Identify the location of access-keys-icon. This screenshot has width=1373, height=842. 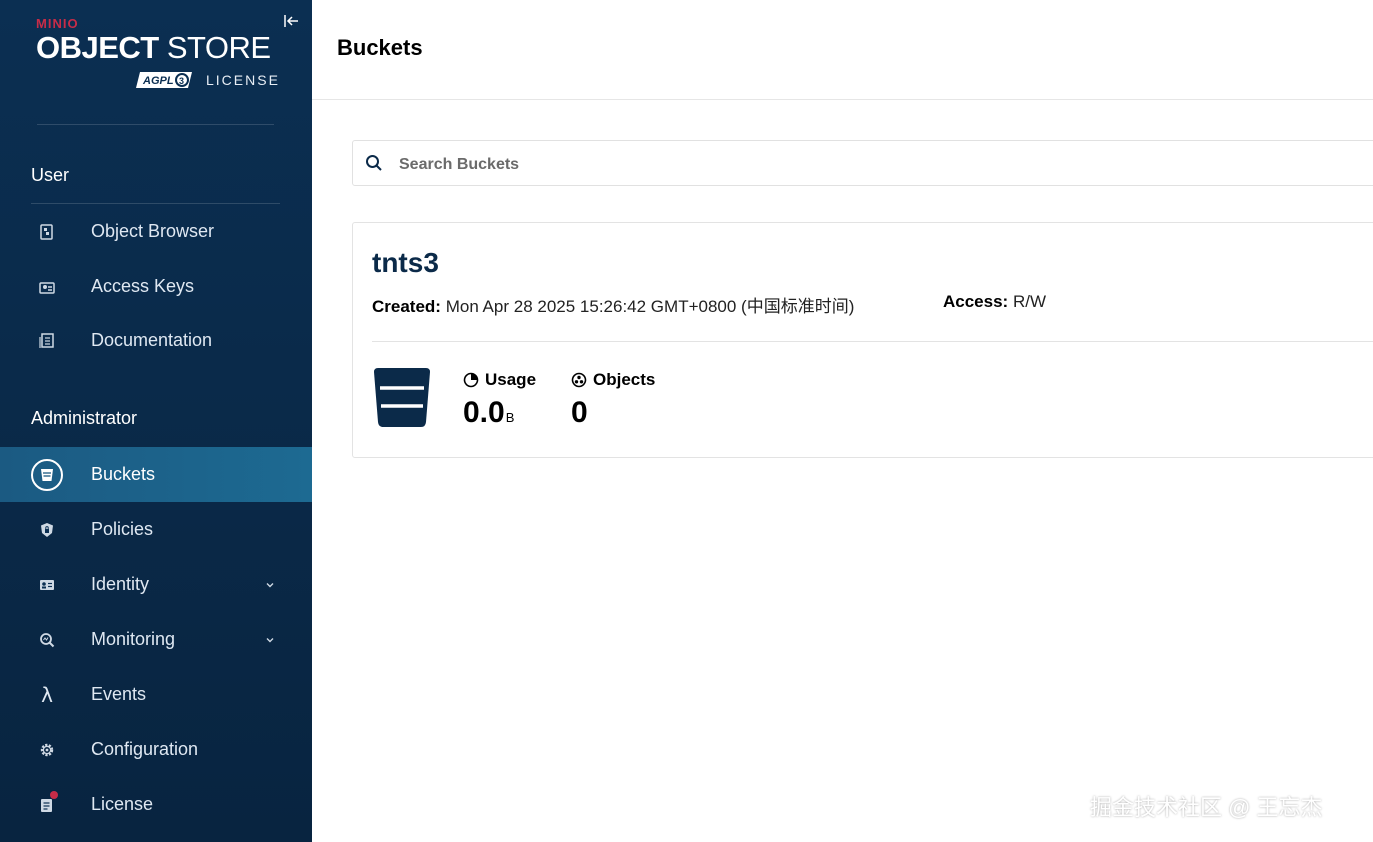
(47, 287).